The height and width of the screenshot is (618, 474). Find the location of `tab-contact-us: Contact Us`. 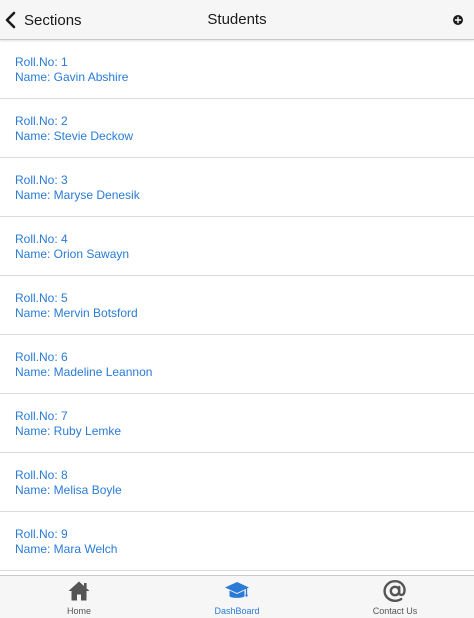

tab-contact-us: Contact Us is located at coordinates (395, 597).